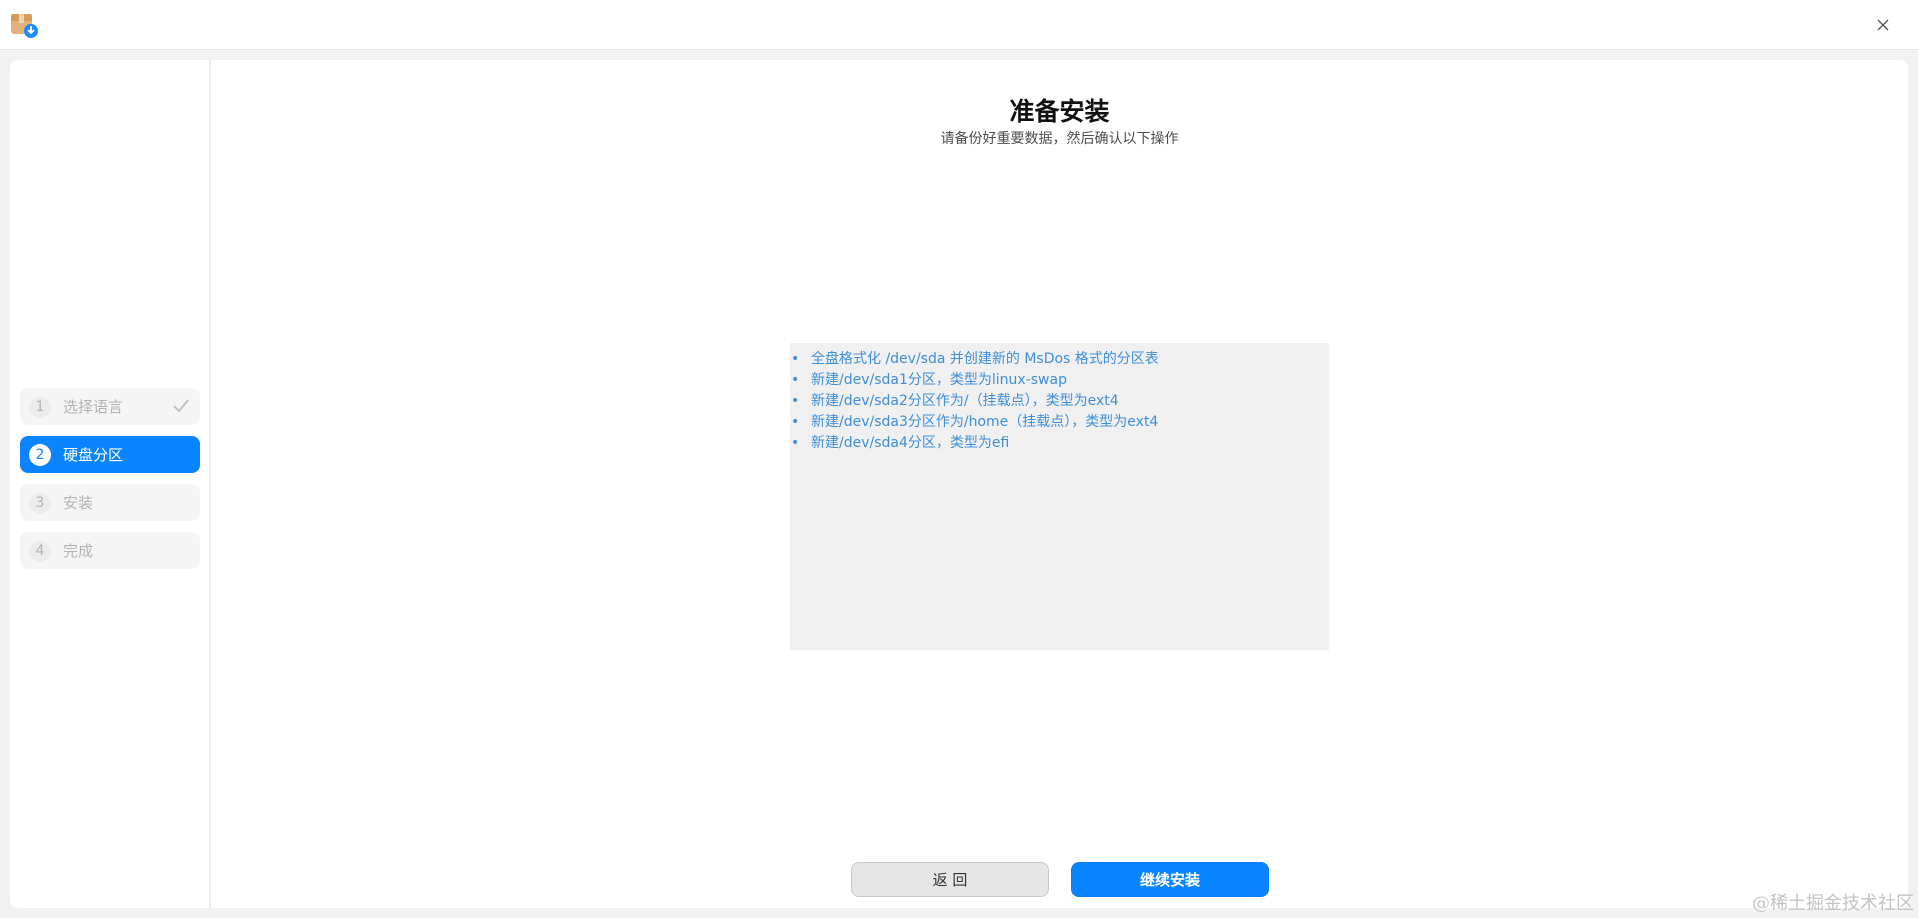 Image resolution: width=1918 pixels, height=918 pixels. I want to click on page-subtitle: 请备份好重要数据，然后确认以下操作, so click(1059, 139).